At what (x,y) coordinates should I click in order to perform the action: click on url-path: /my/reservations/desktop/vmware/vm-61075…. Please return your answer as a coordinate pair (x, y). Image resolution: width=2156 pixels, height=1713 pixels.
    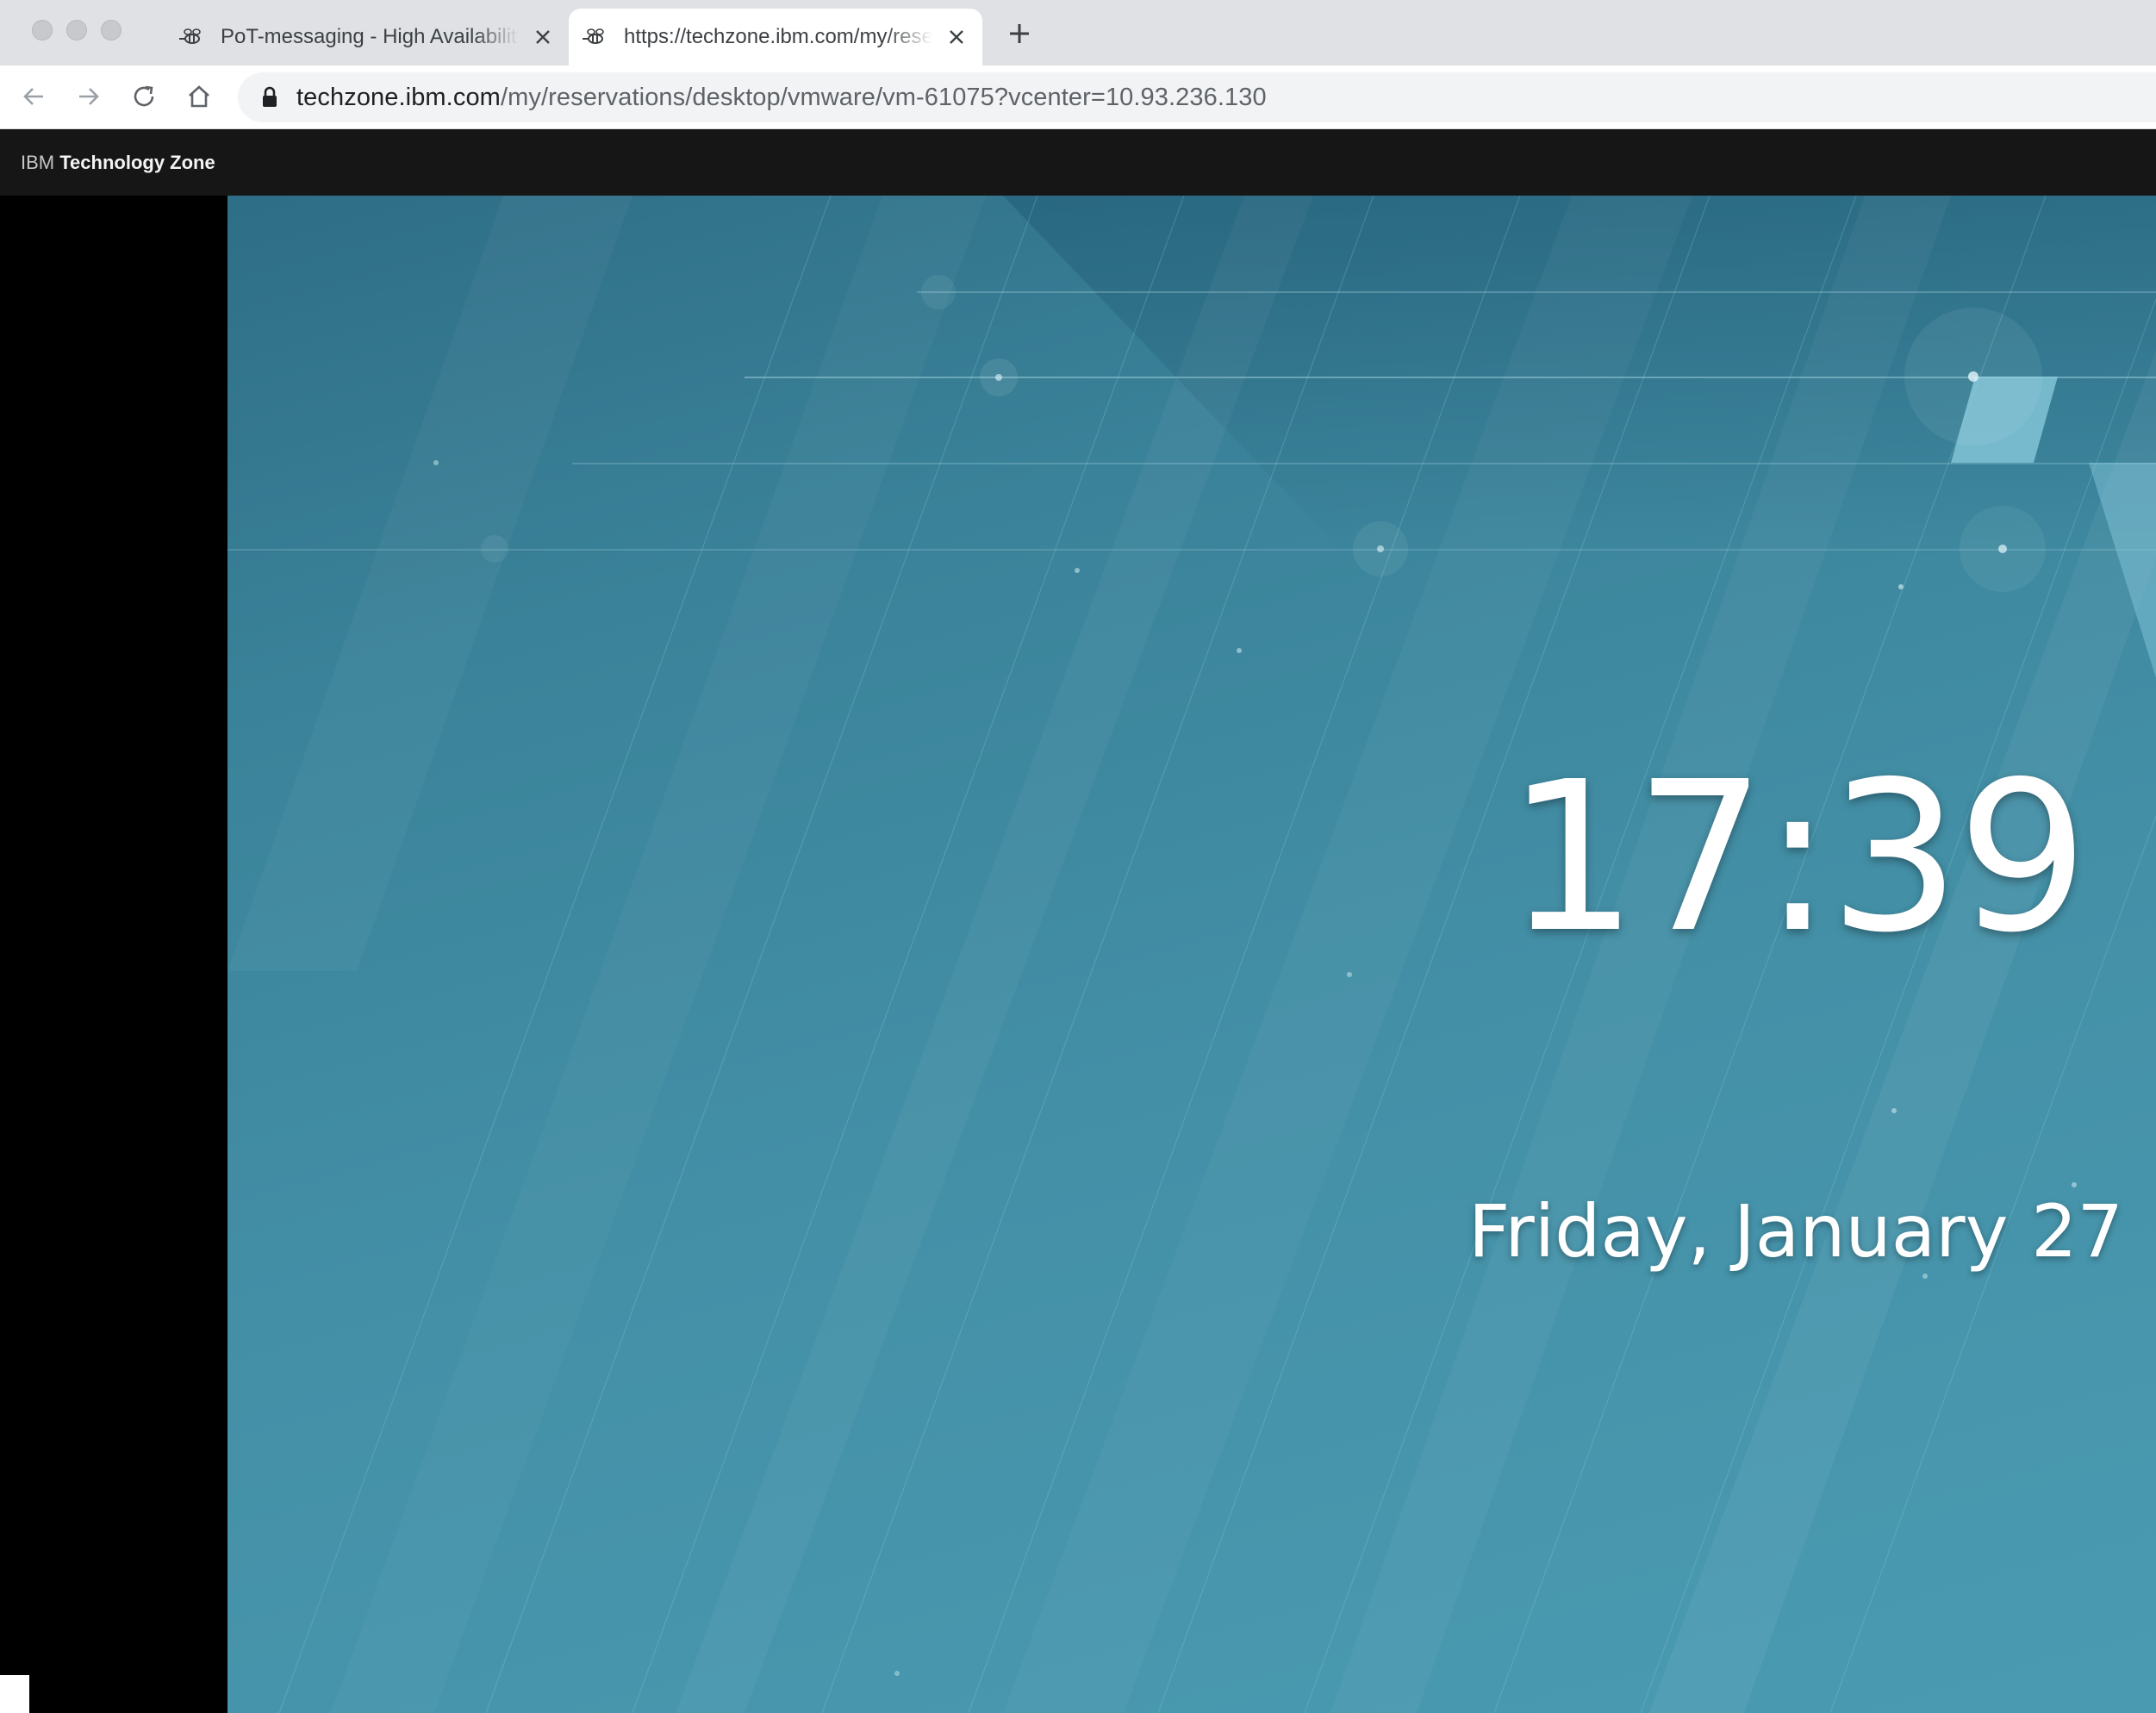
    Looking at the image, I should click on (884, 97).